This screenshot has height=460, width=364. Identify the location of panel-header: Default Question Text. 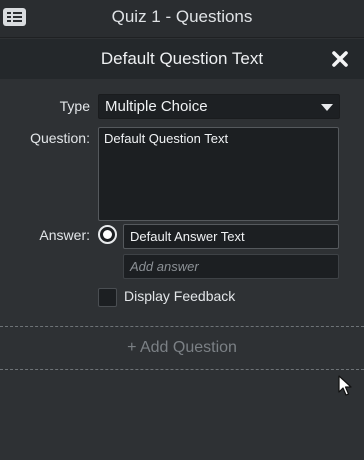
(182, 59).